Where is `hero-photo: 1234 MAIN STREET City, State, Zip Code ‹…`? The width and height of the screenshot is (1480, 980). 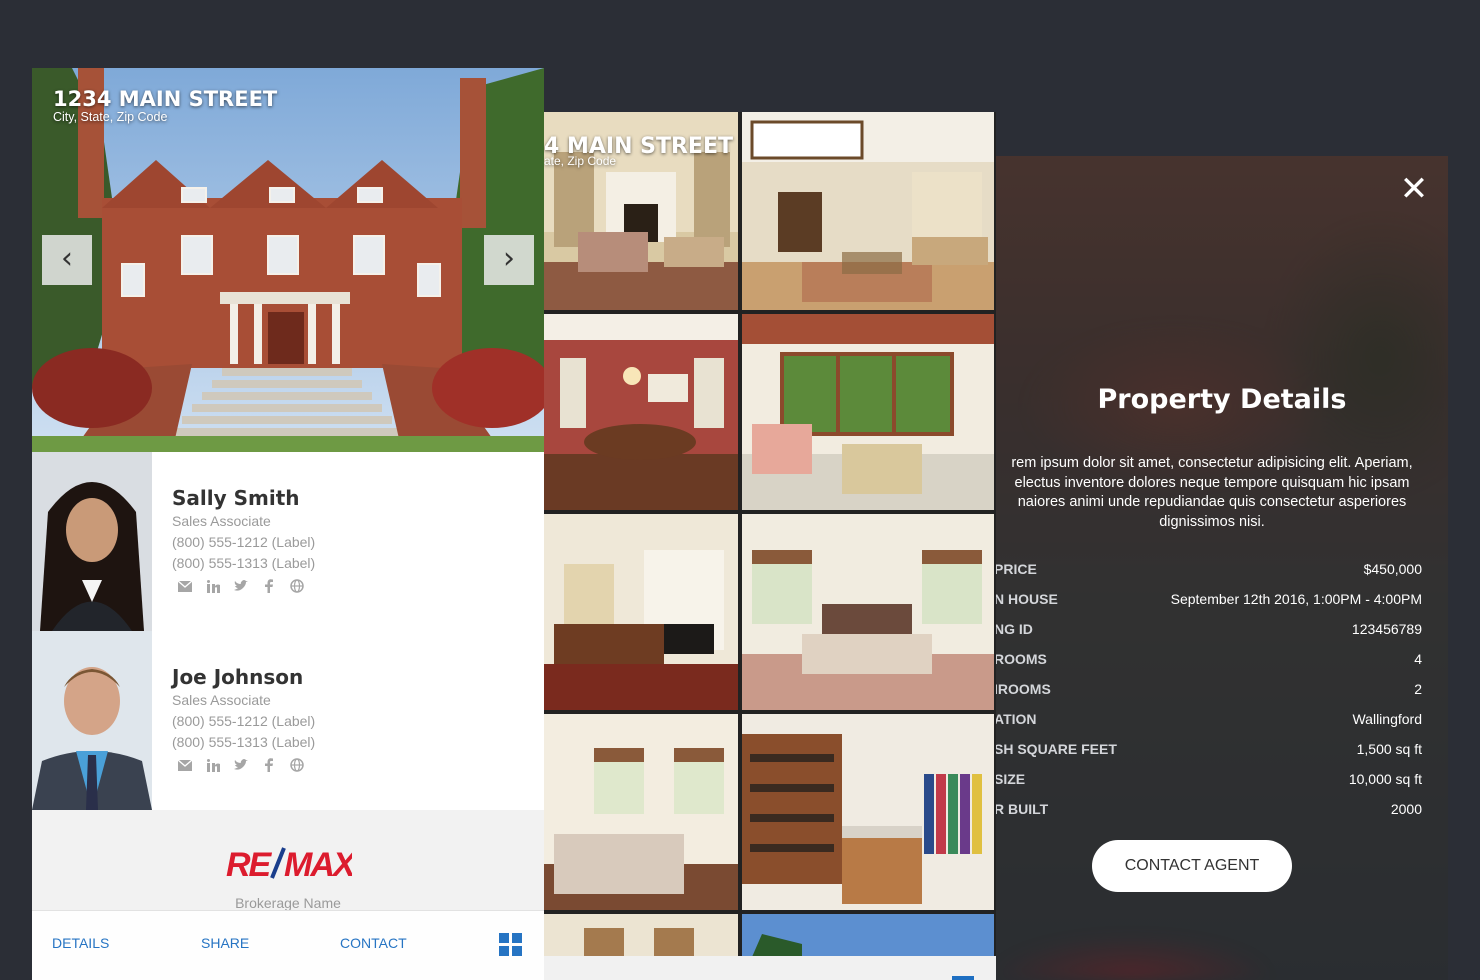
hero-photo: 1234 MAIN STREET City, State, Zip Code ‹… is located at coordinates (288, 260).